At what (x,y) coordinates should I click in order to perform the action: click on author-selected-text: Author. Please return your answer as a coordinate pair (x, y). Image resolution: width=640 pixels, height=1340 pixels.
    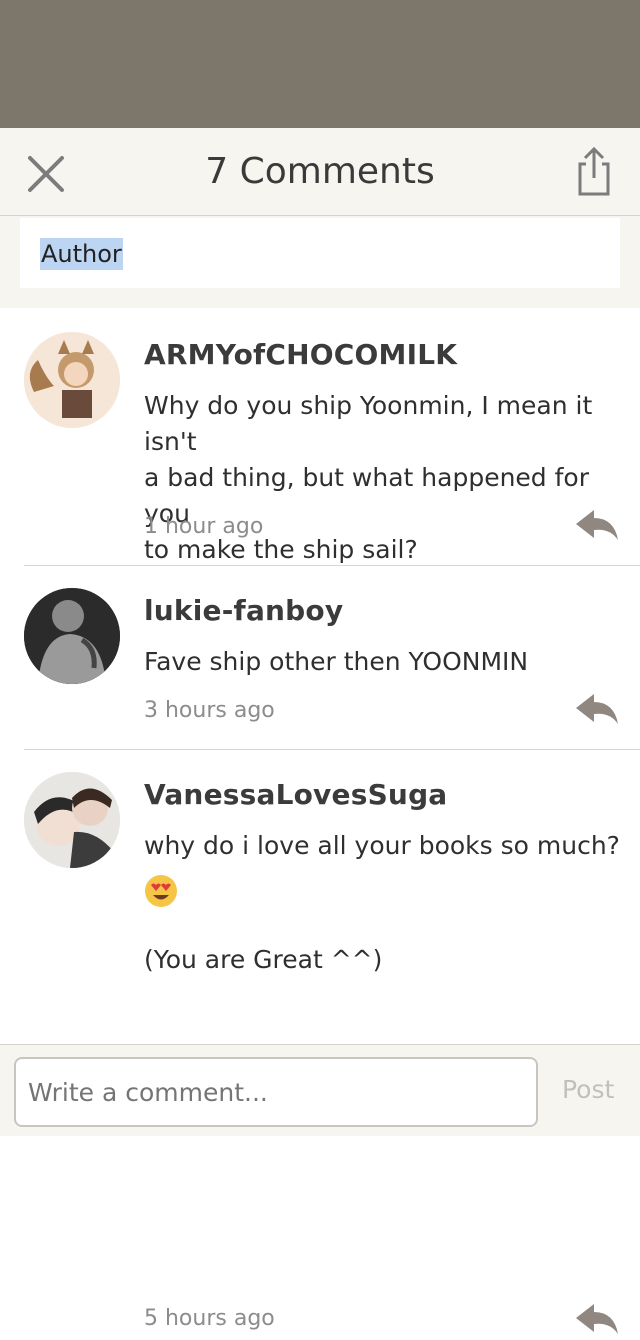
    Looking at the image, I should click on (81, 254).